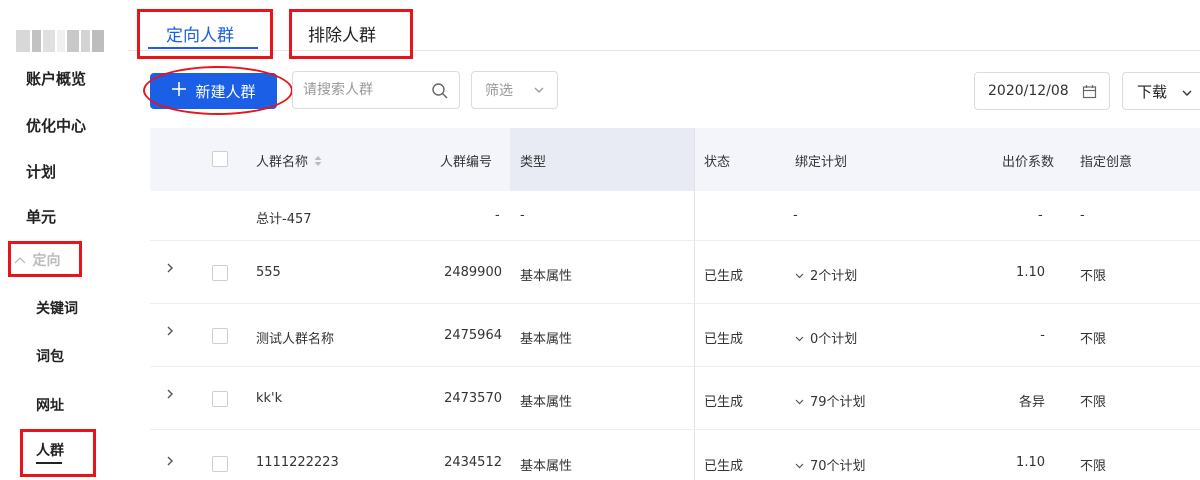 This screenshot has width=1200, height=480. Describe the element at coordinates (57, 308) in the screenshot. I see `sidebar-item-keywords: 关键词` at that location.